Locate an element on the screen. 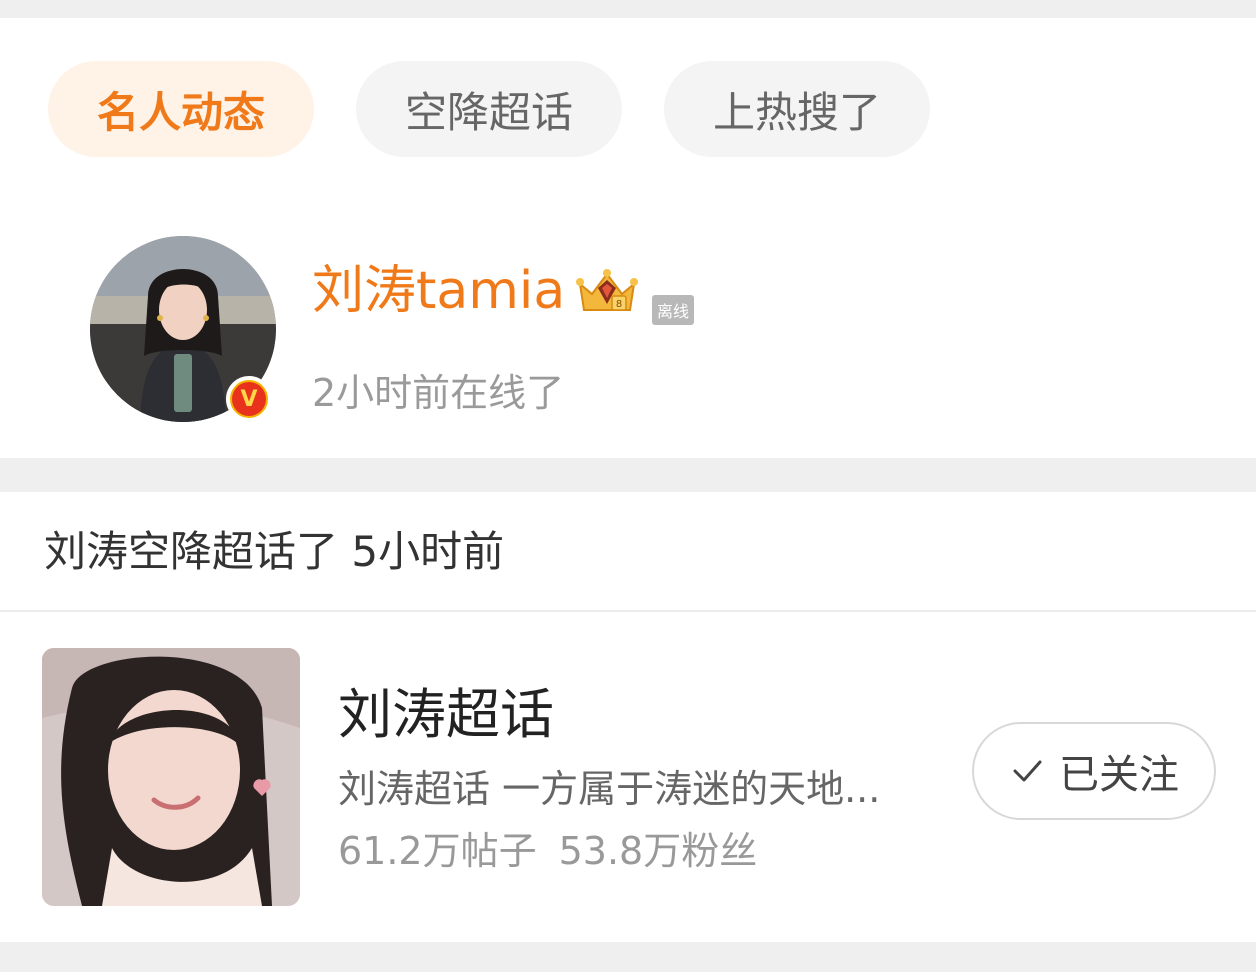  svg-text: 8 is located at coordinates (619, 304).